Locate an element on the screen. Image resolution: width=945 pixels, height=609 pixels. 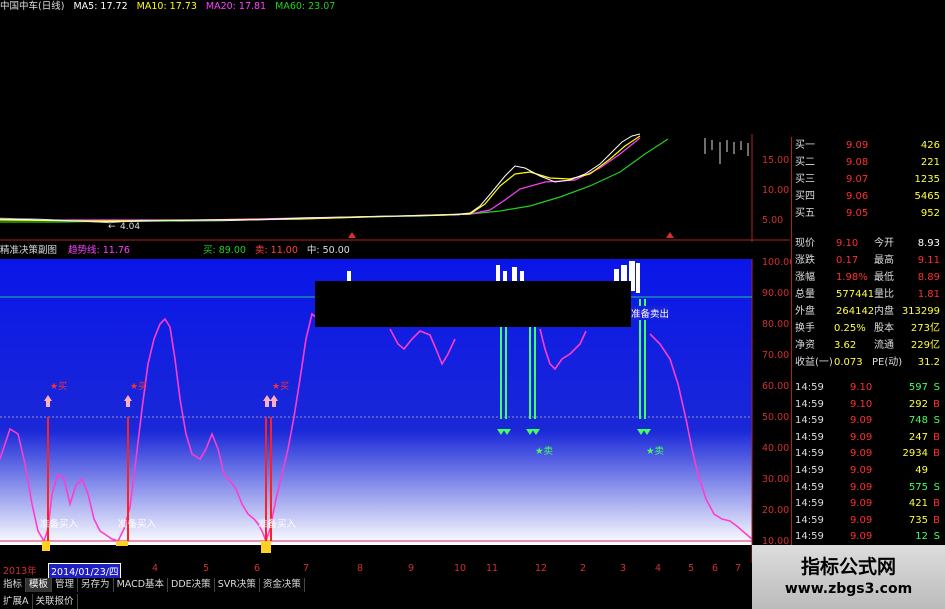
tick-row: 14:59 9.09 49 is located at coordinates (868, 471).